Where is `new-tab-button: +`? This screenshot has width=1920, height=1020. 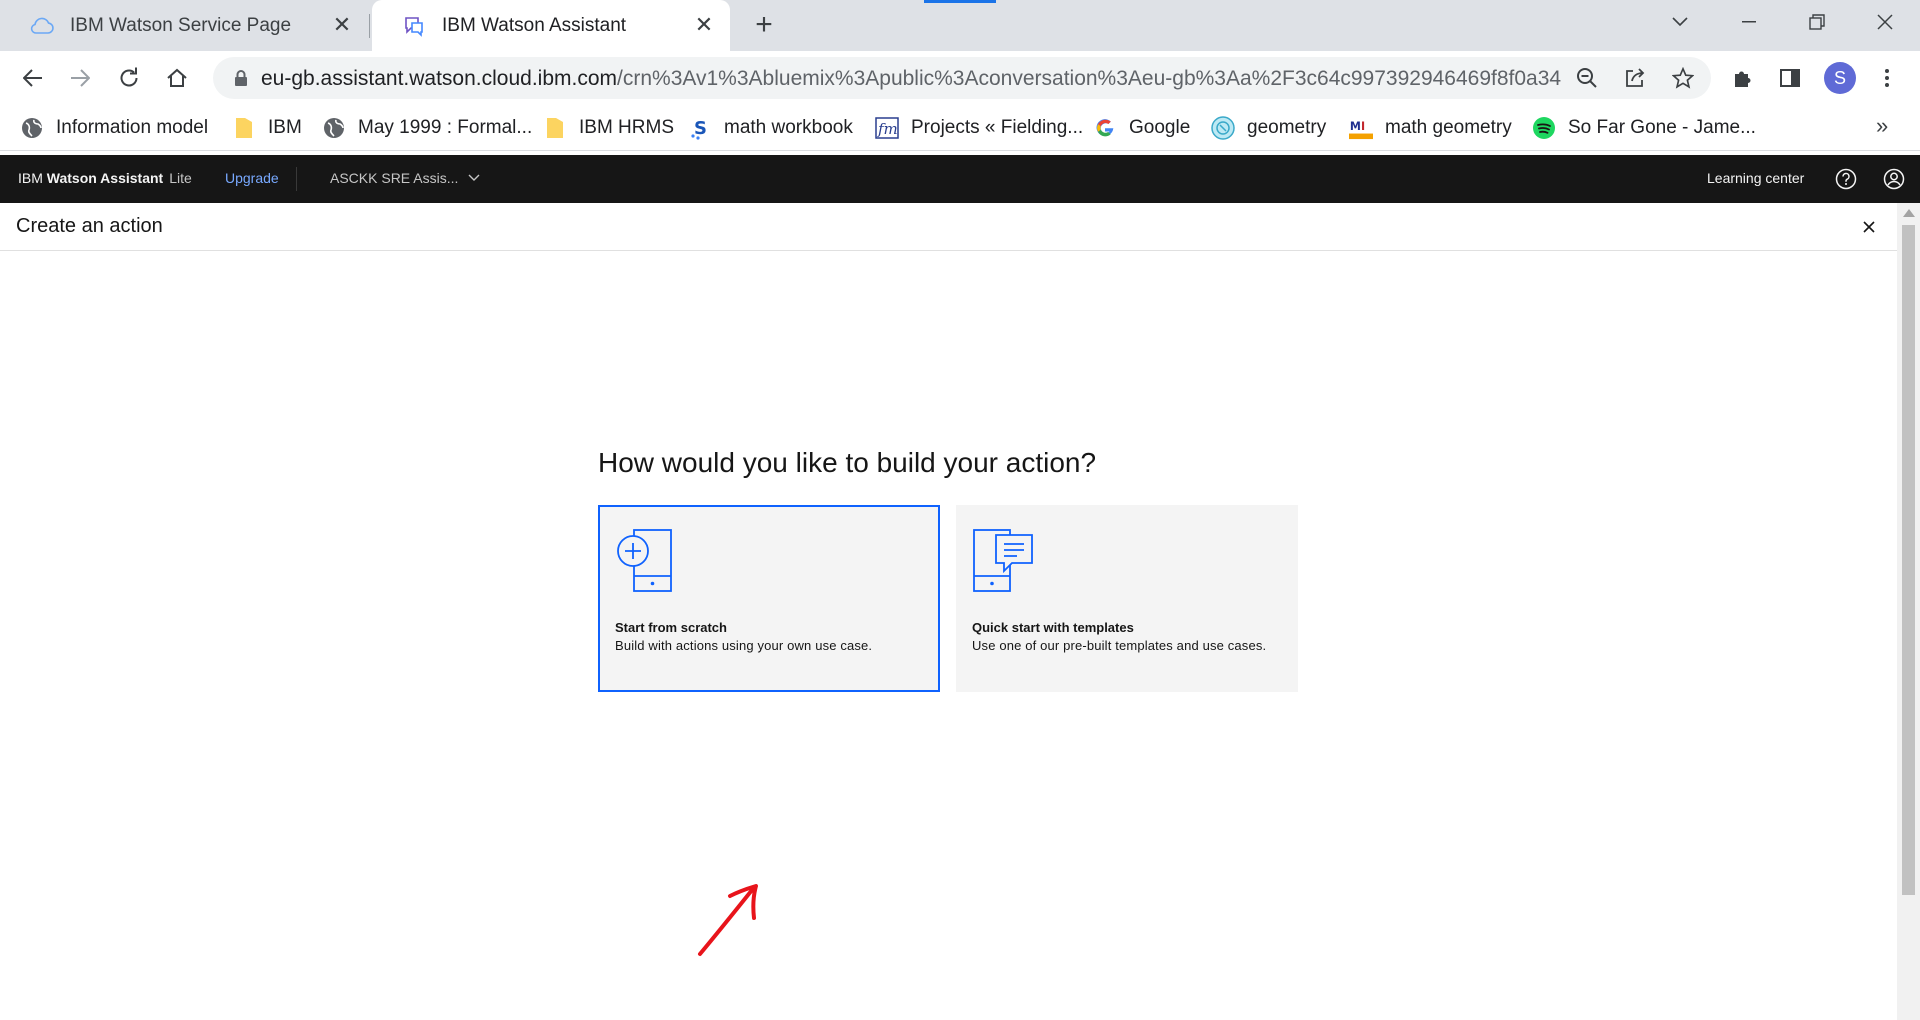 new-tab-button: + is located at coordinates (764, 26).